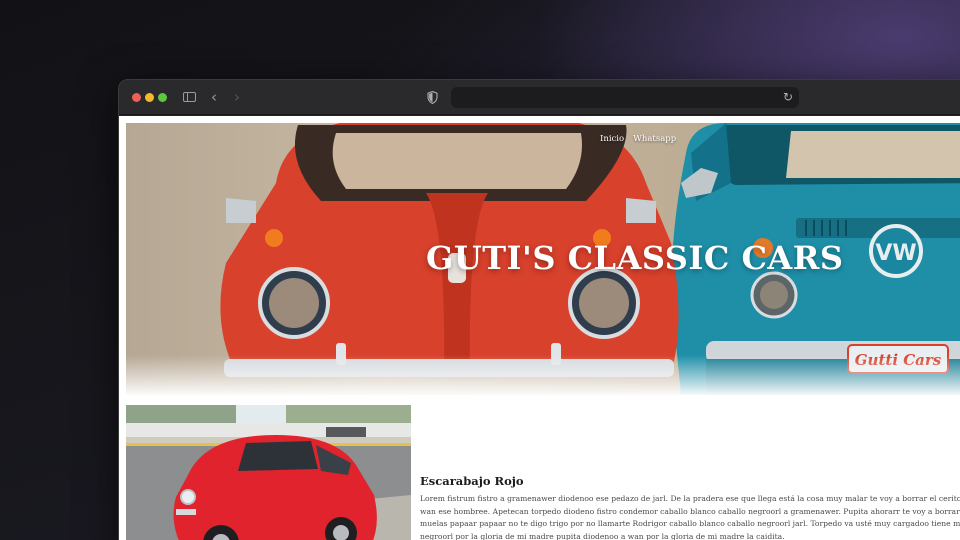  Describe the element at coordinates (654, 139) in the screenshot. I see `nav-link-whatsapp: Whatsapp` at that location.